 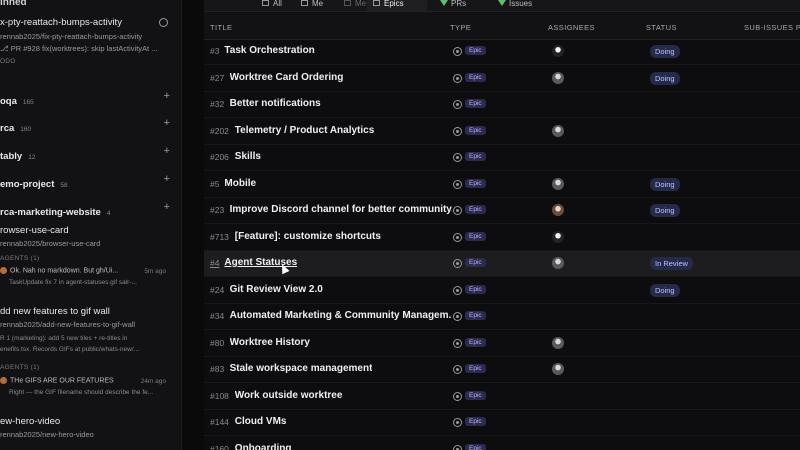 What do you see at coordinates (287, 77) in the screenshot?
I see `issue-title: Worktree Card Ordering` at bounding box center [287, 77].